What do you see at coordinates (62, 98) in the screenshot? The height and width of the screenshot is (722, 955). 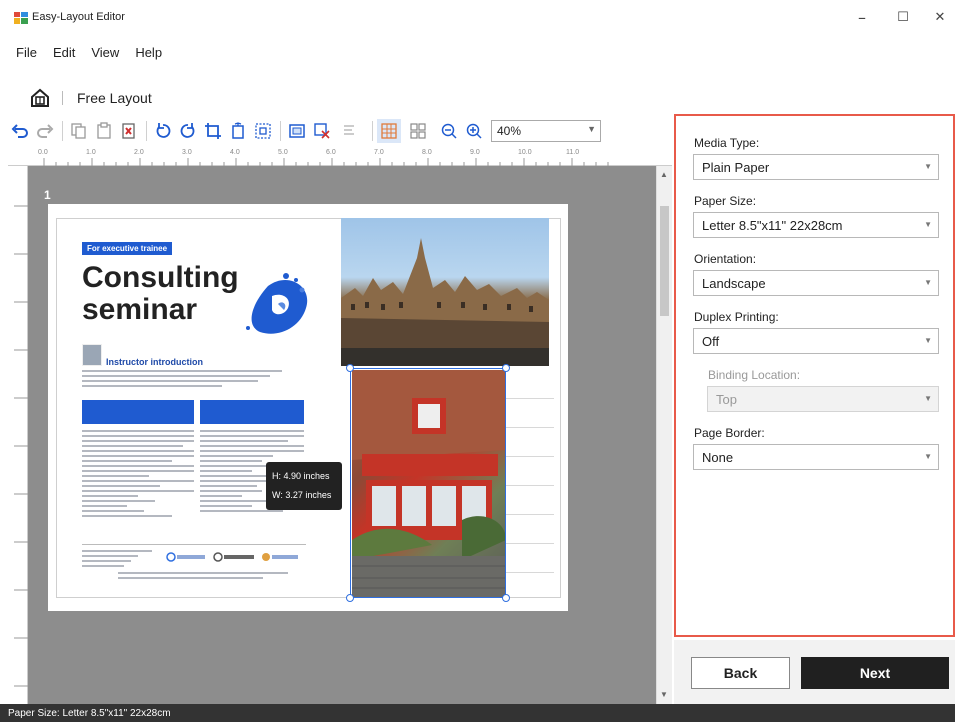 I see `breadcrumb-divider` at bounding box center [62, 98].